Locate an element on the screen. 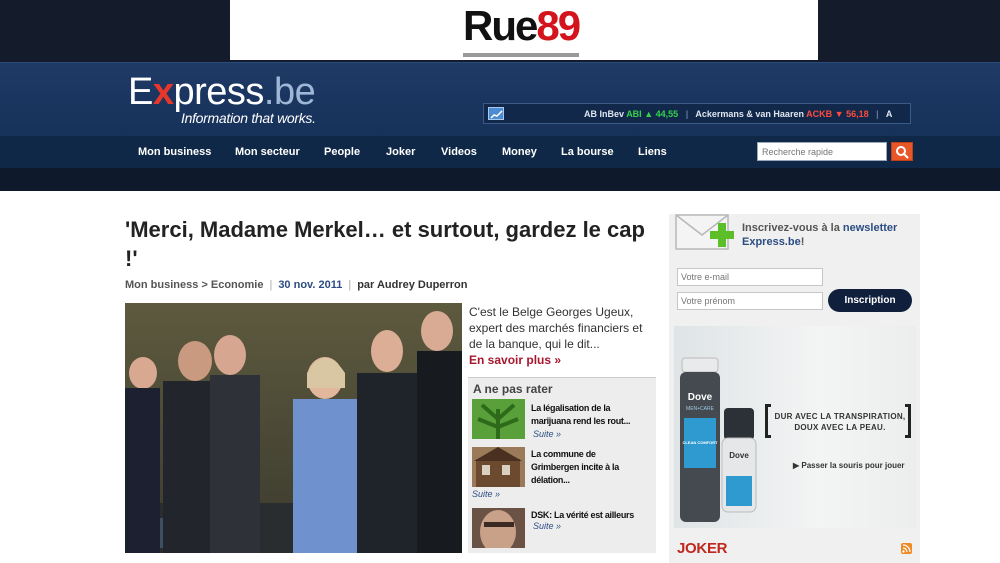  header-bottom-band is located at coordinates (500, 179).